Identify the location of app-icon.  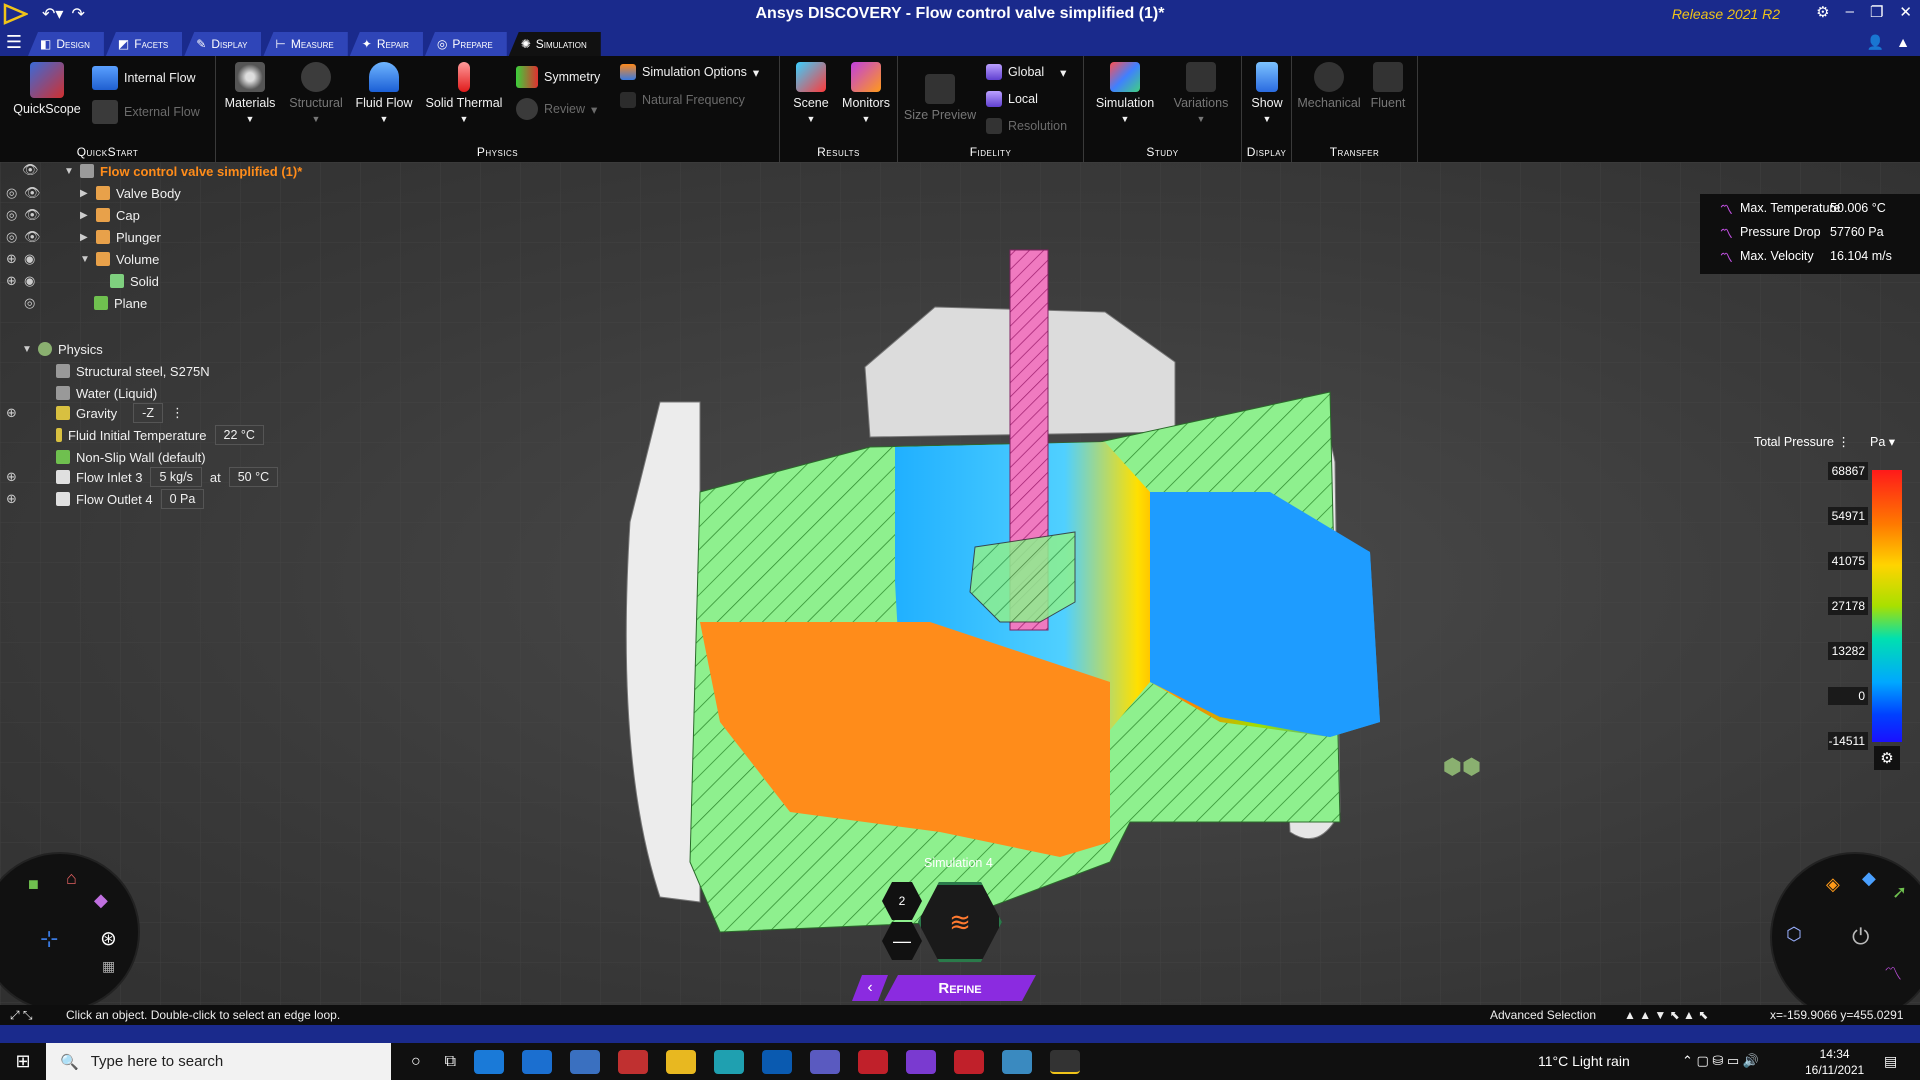
(633, 1061).